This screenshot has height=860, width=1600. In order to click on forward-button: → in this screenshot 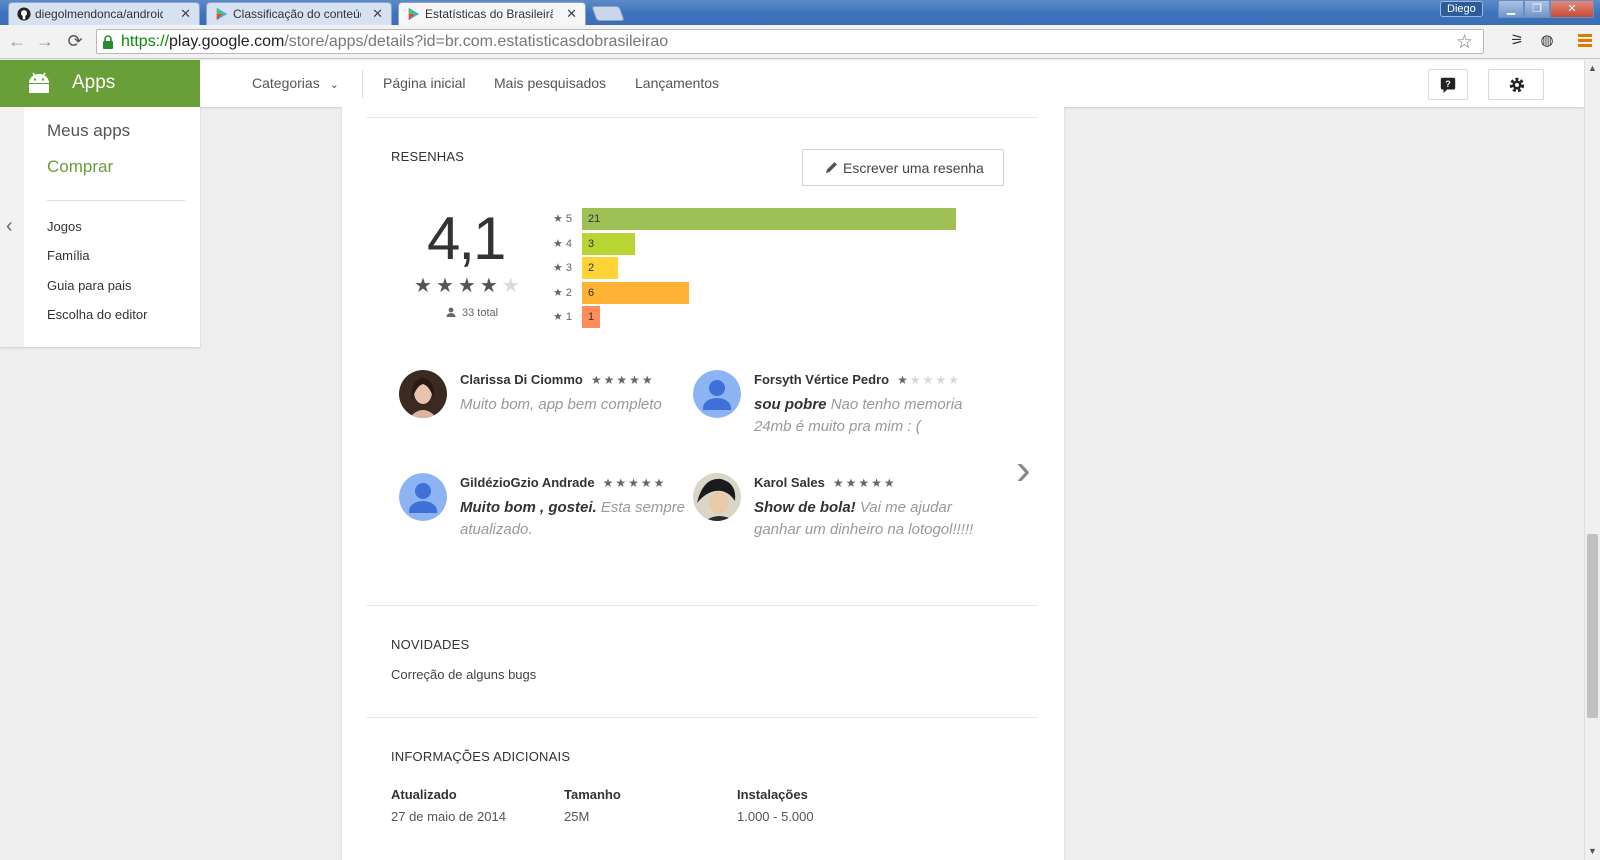, I will do `click(45, 42)`.